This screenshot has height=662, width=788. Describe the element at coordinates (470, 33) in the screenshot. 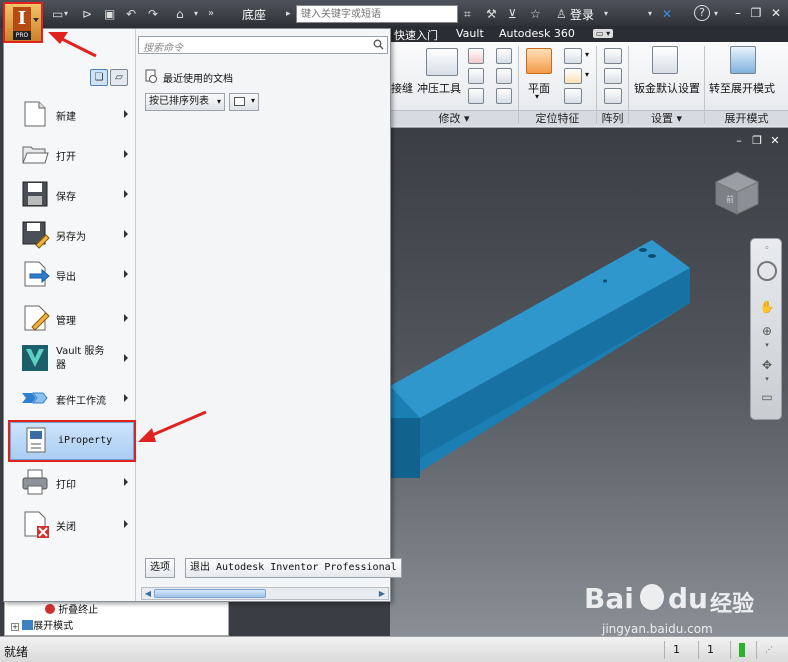

I see `tab-vault: Vault` at that location.